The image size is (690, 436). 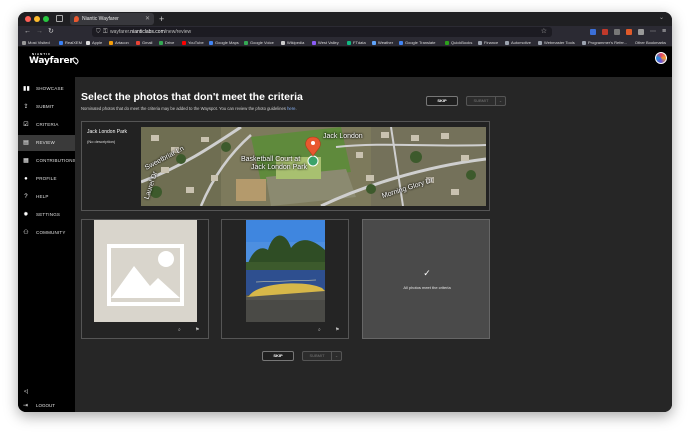 What do you see at coordinates (518, 42) in the screenshot?
I see `bookmark-item: Automotive` at bounding box center [518, 42].